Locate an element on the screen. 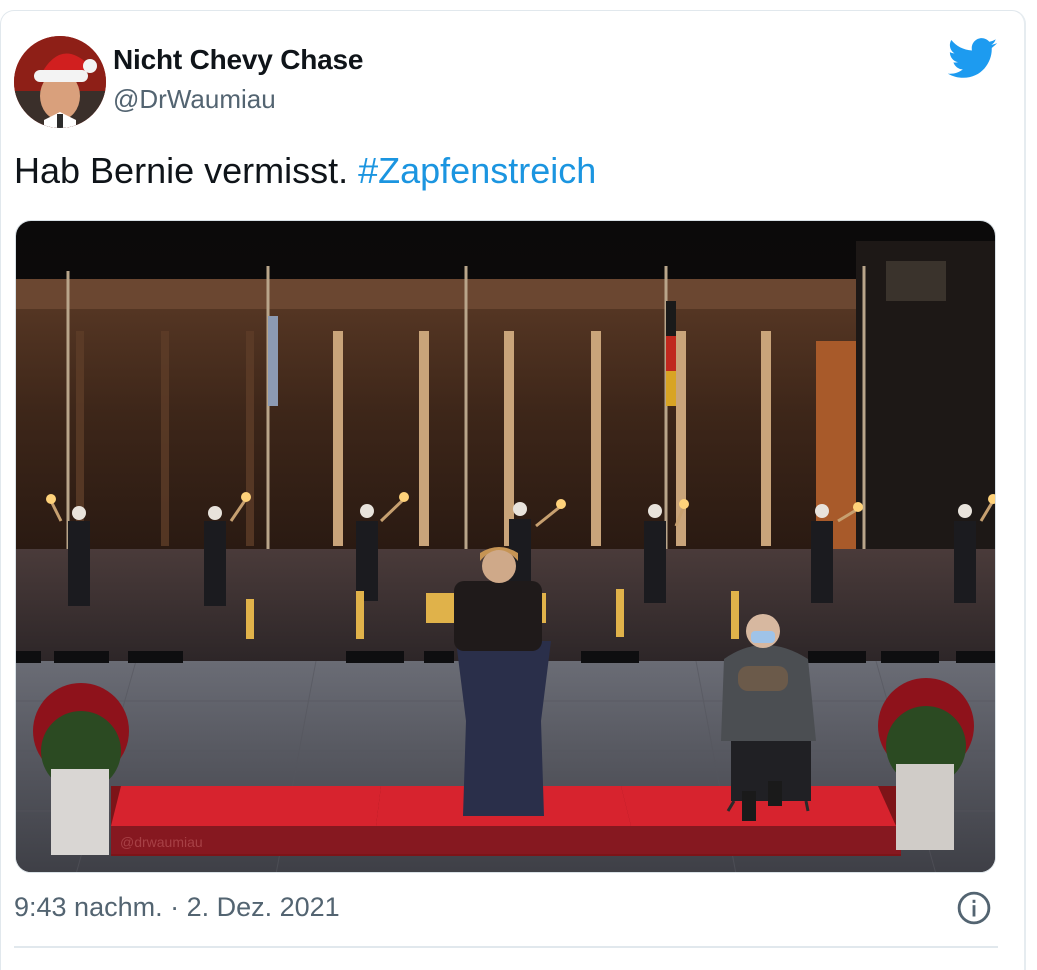 This screenshot has width=1037, height=970. tweet-text: Hab Bernie vermisst. #Zapfenstreich is located at coordinates (305, 171).